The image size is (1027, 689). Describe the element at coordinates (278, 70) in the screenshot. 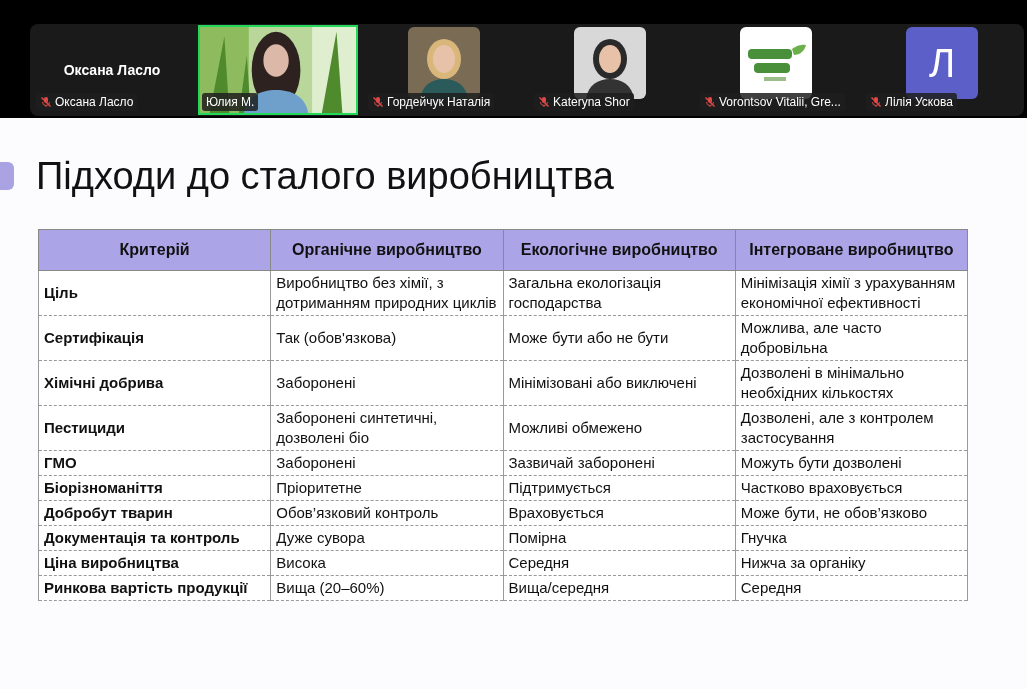

I see `participant-tile: Юлия М.` at that location.